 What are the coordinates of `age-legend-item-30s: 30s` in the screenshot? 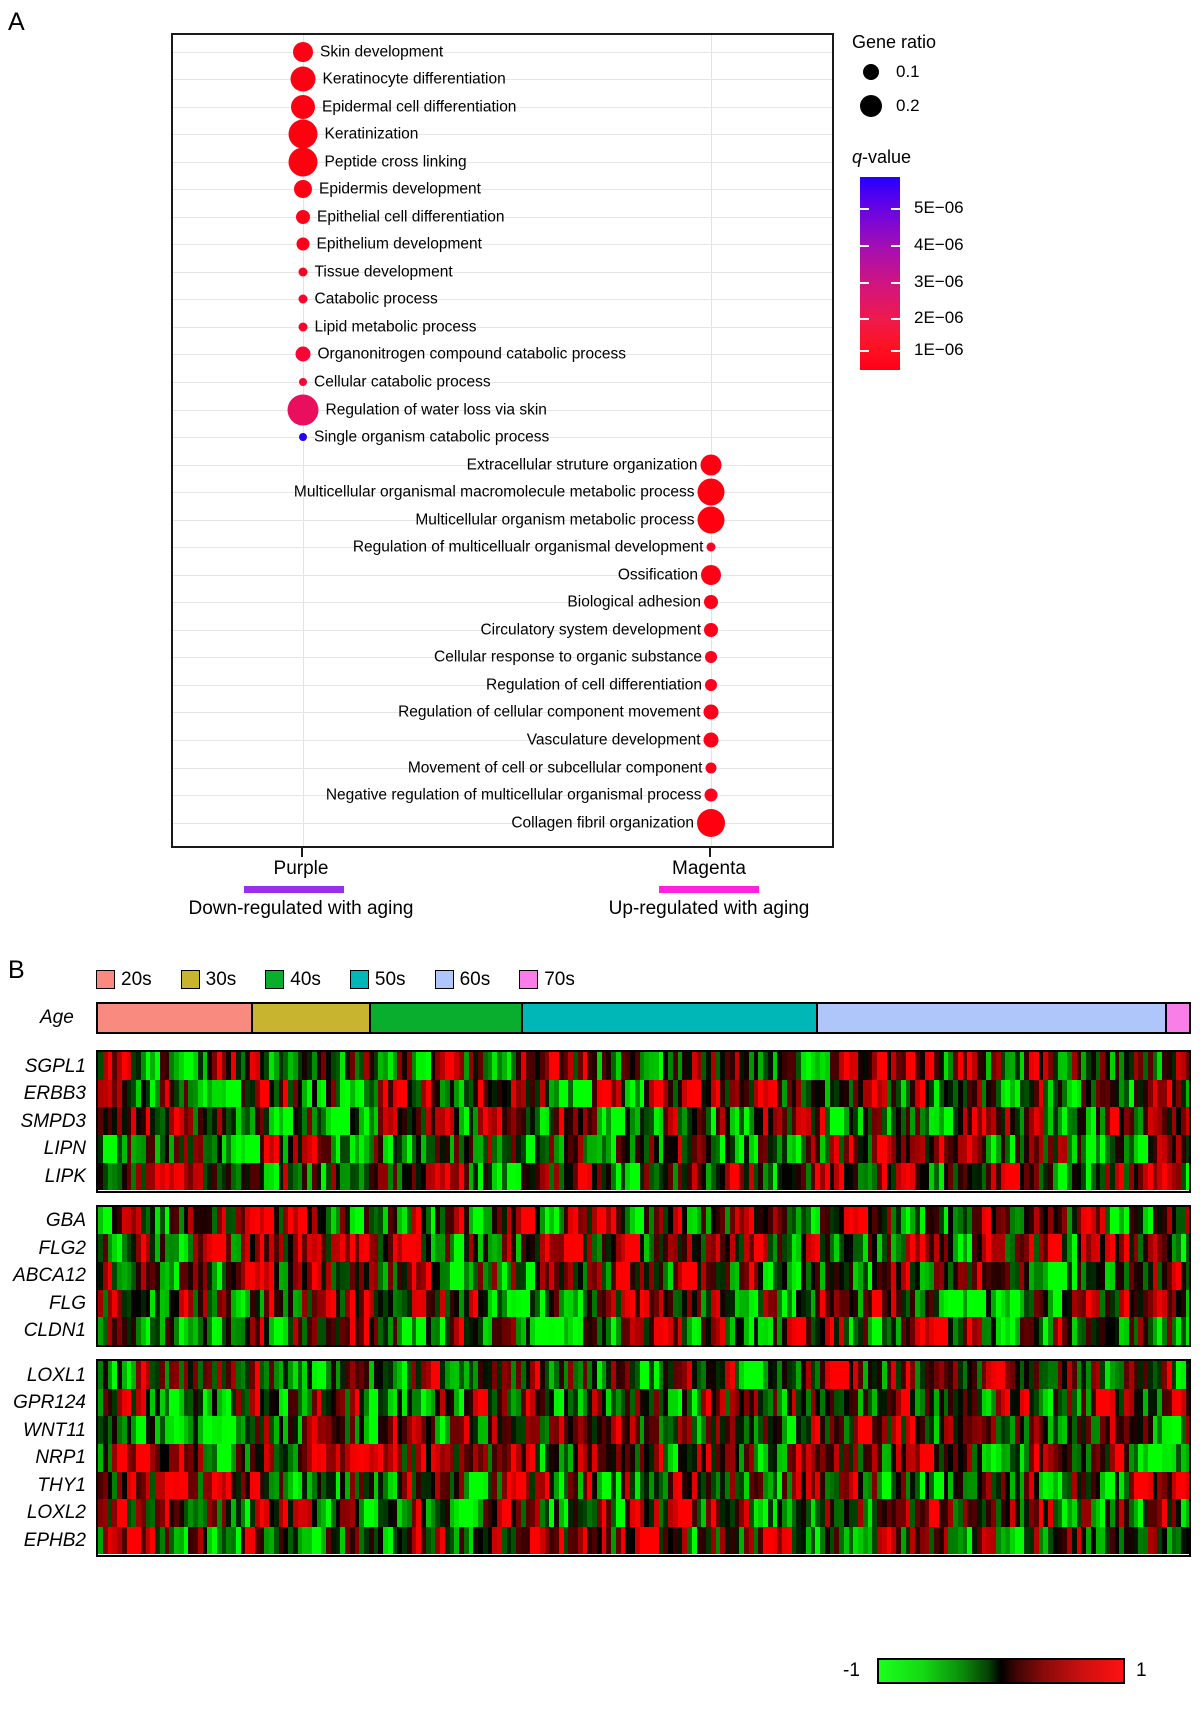 It's located at (208, 979).